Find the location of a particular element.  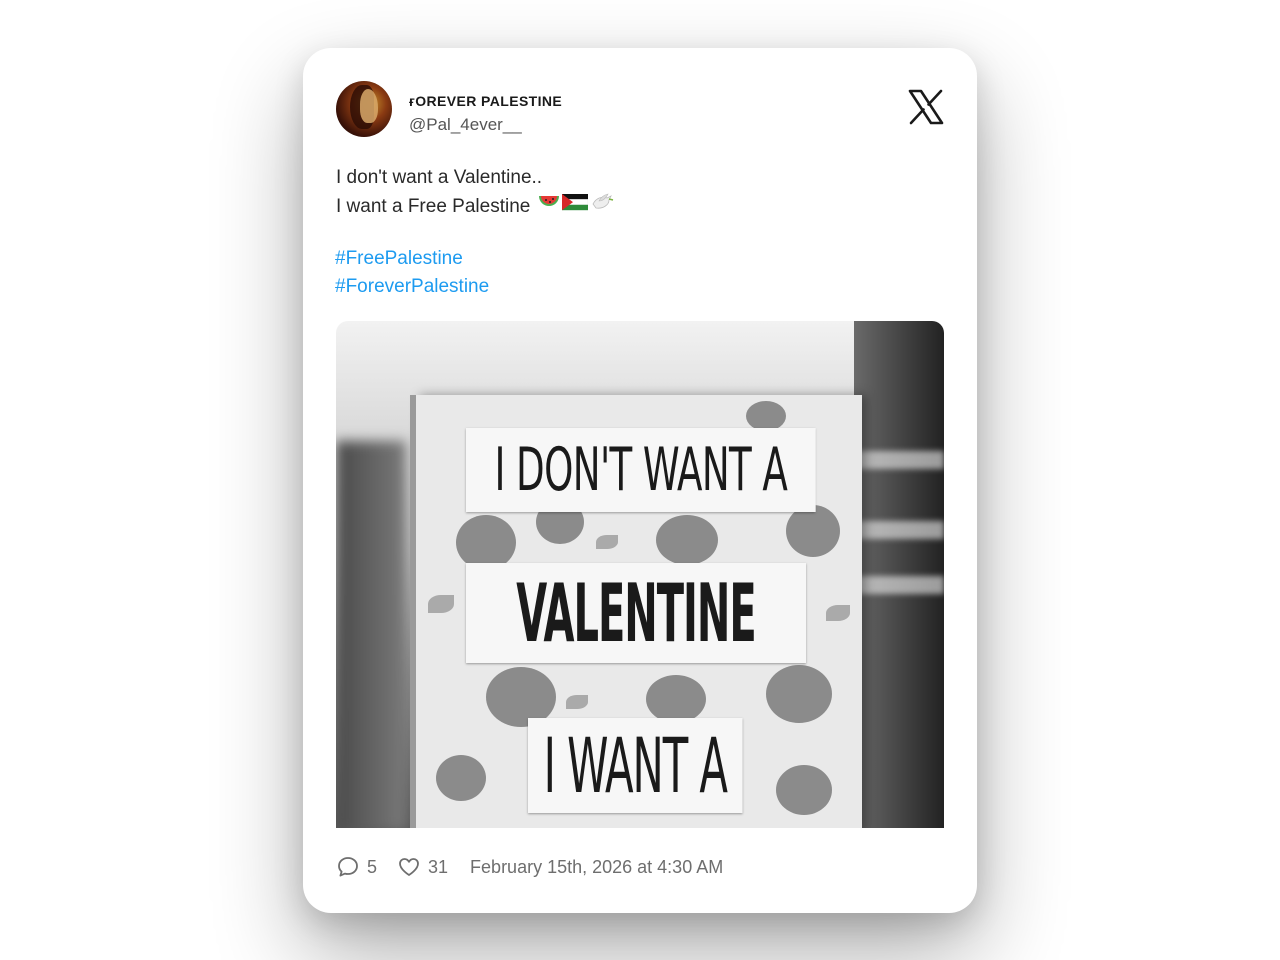

heart-icon is located at coordinates (409, 867).